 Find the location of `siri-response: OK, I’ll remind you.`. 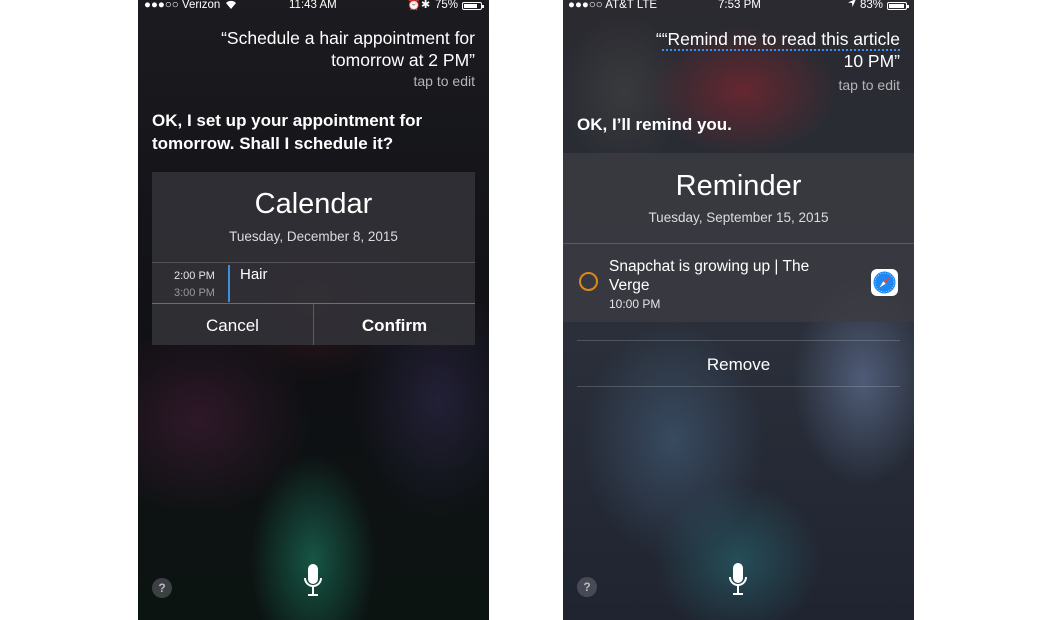

siri-response: OK, I’ll remind you. is located at coordinates (654, 124).